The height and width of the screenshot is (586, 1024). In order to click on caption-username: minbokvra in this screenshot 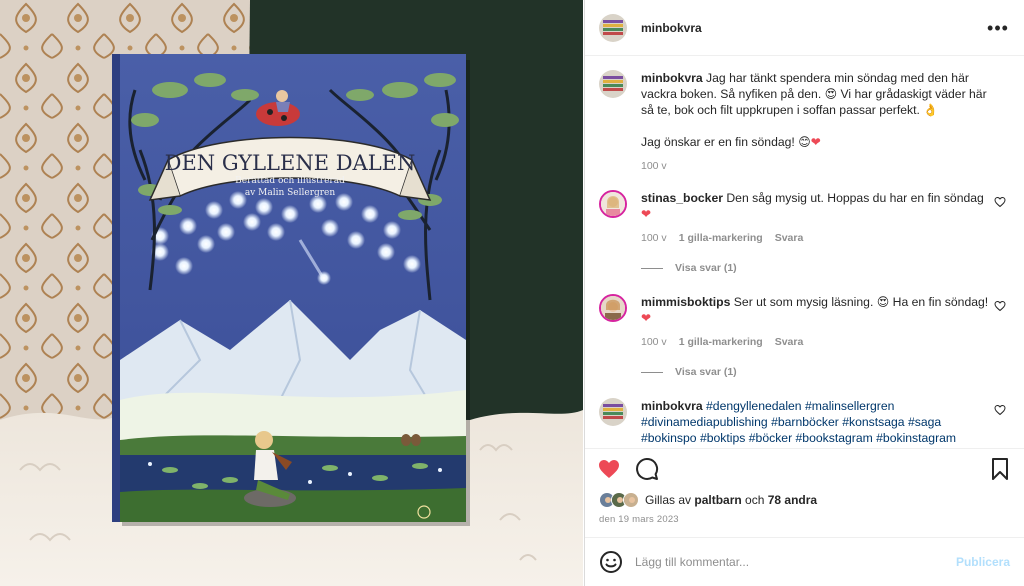, I will do `click(672, 78)`.